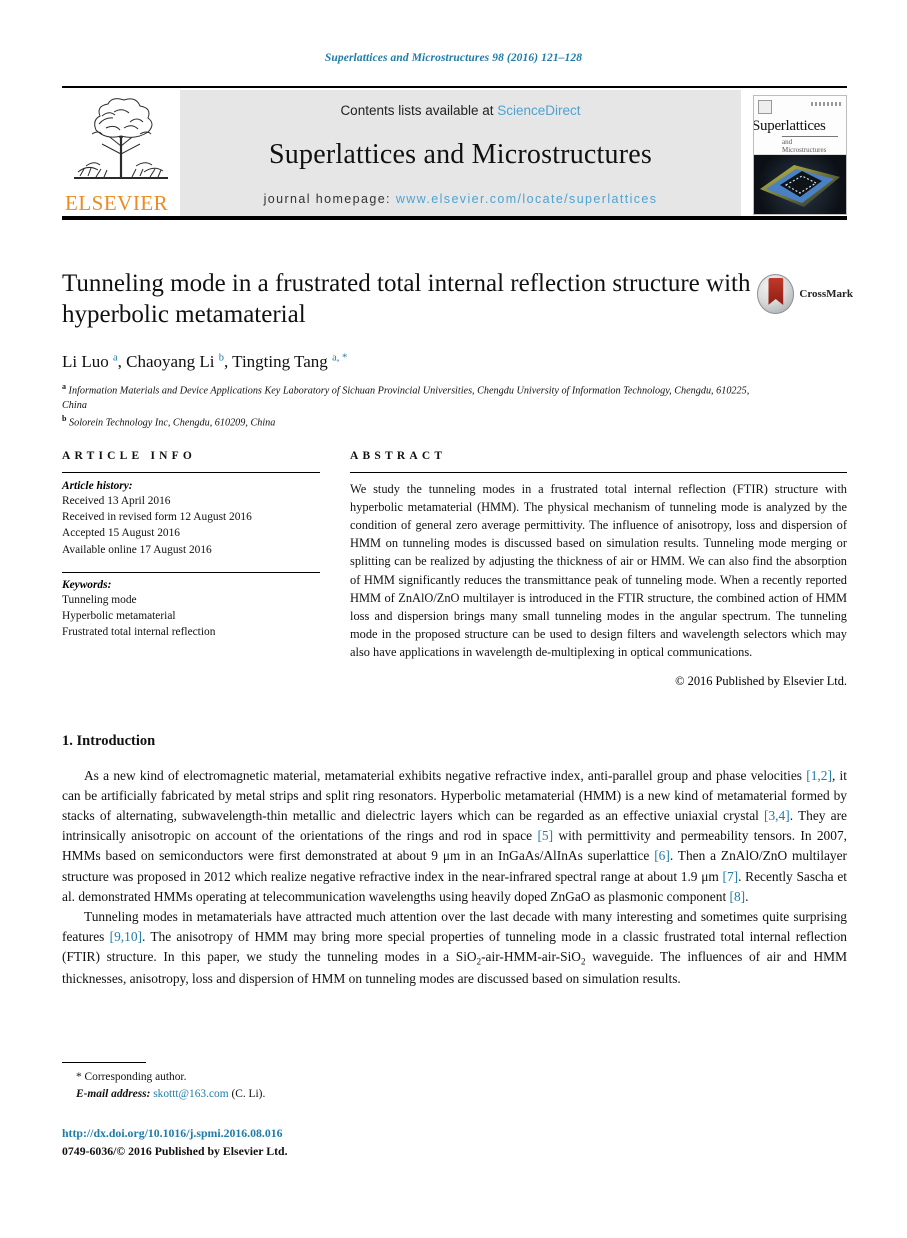 Image resolution: width=907 pixels, height=1238 pixels. Describe the element at coordinates (131, 1077) in the screenshot. I see `corresponding-author-note: * Corresponding author.` at that location.